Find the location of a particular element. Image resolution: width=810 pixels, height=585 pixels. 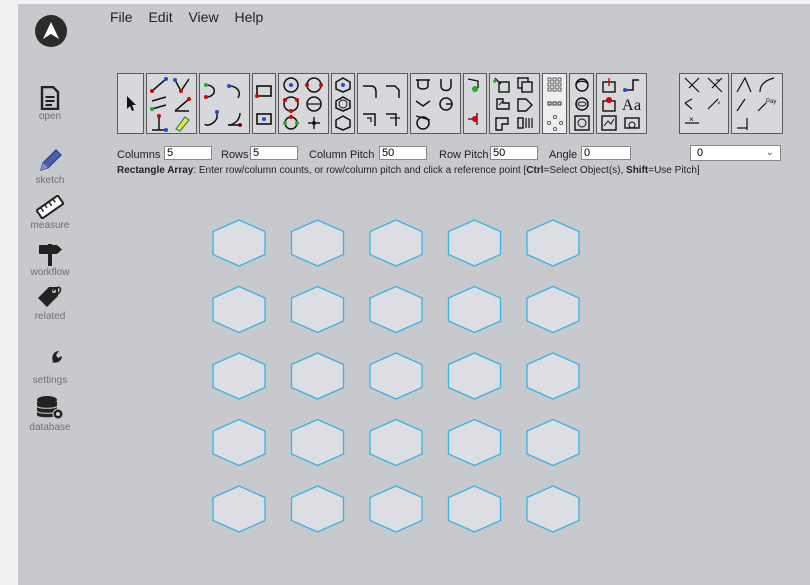

menu-view: View is located at coordinates (203, 17).